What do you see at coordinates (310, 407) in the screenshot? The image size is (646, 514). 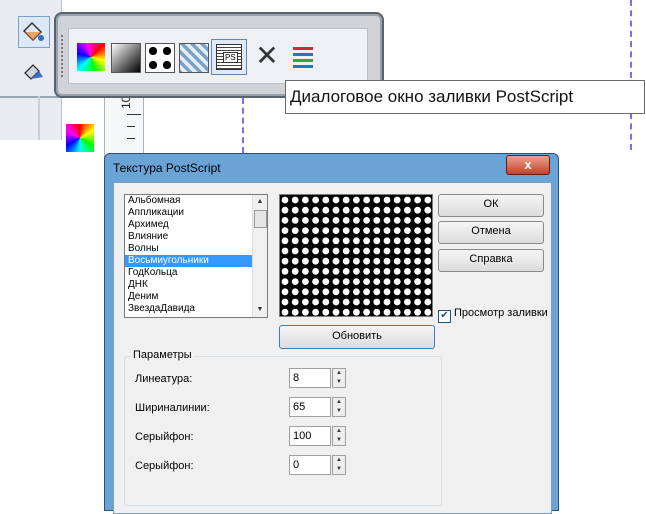 I see `param-input: 65` at bounding box center [310, 407].